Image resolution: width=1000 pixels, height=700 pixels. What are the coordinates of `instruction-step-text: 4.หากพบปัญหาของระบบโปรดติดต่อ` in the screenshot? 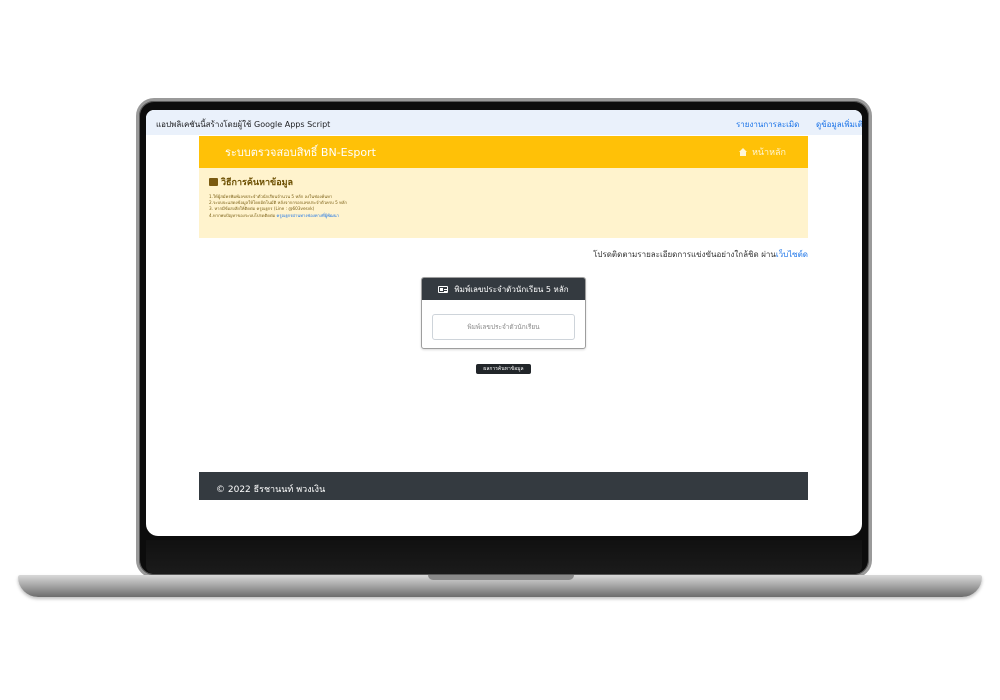 It's located at (242, 215).